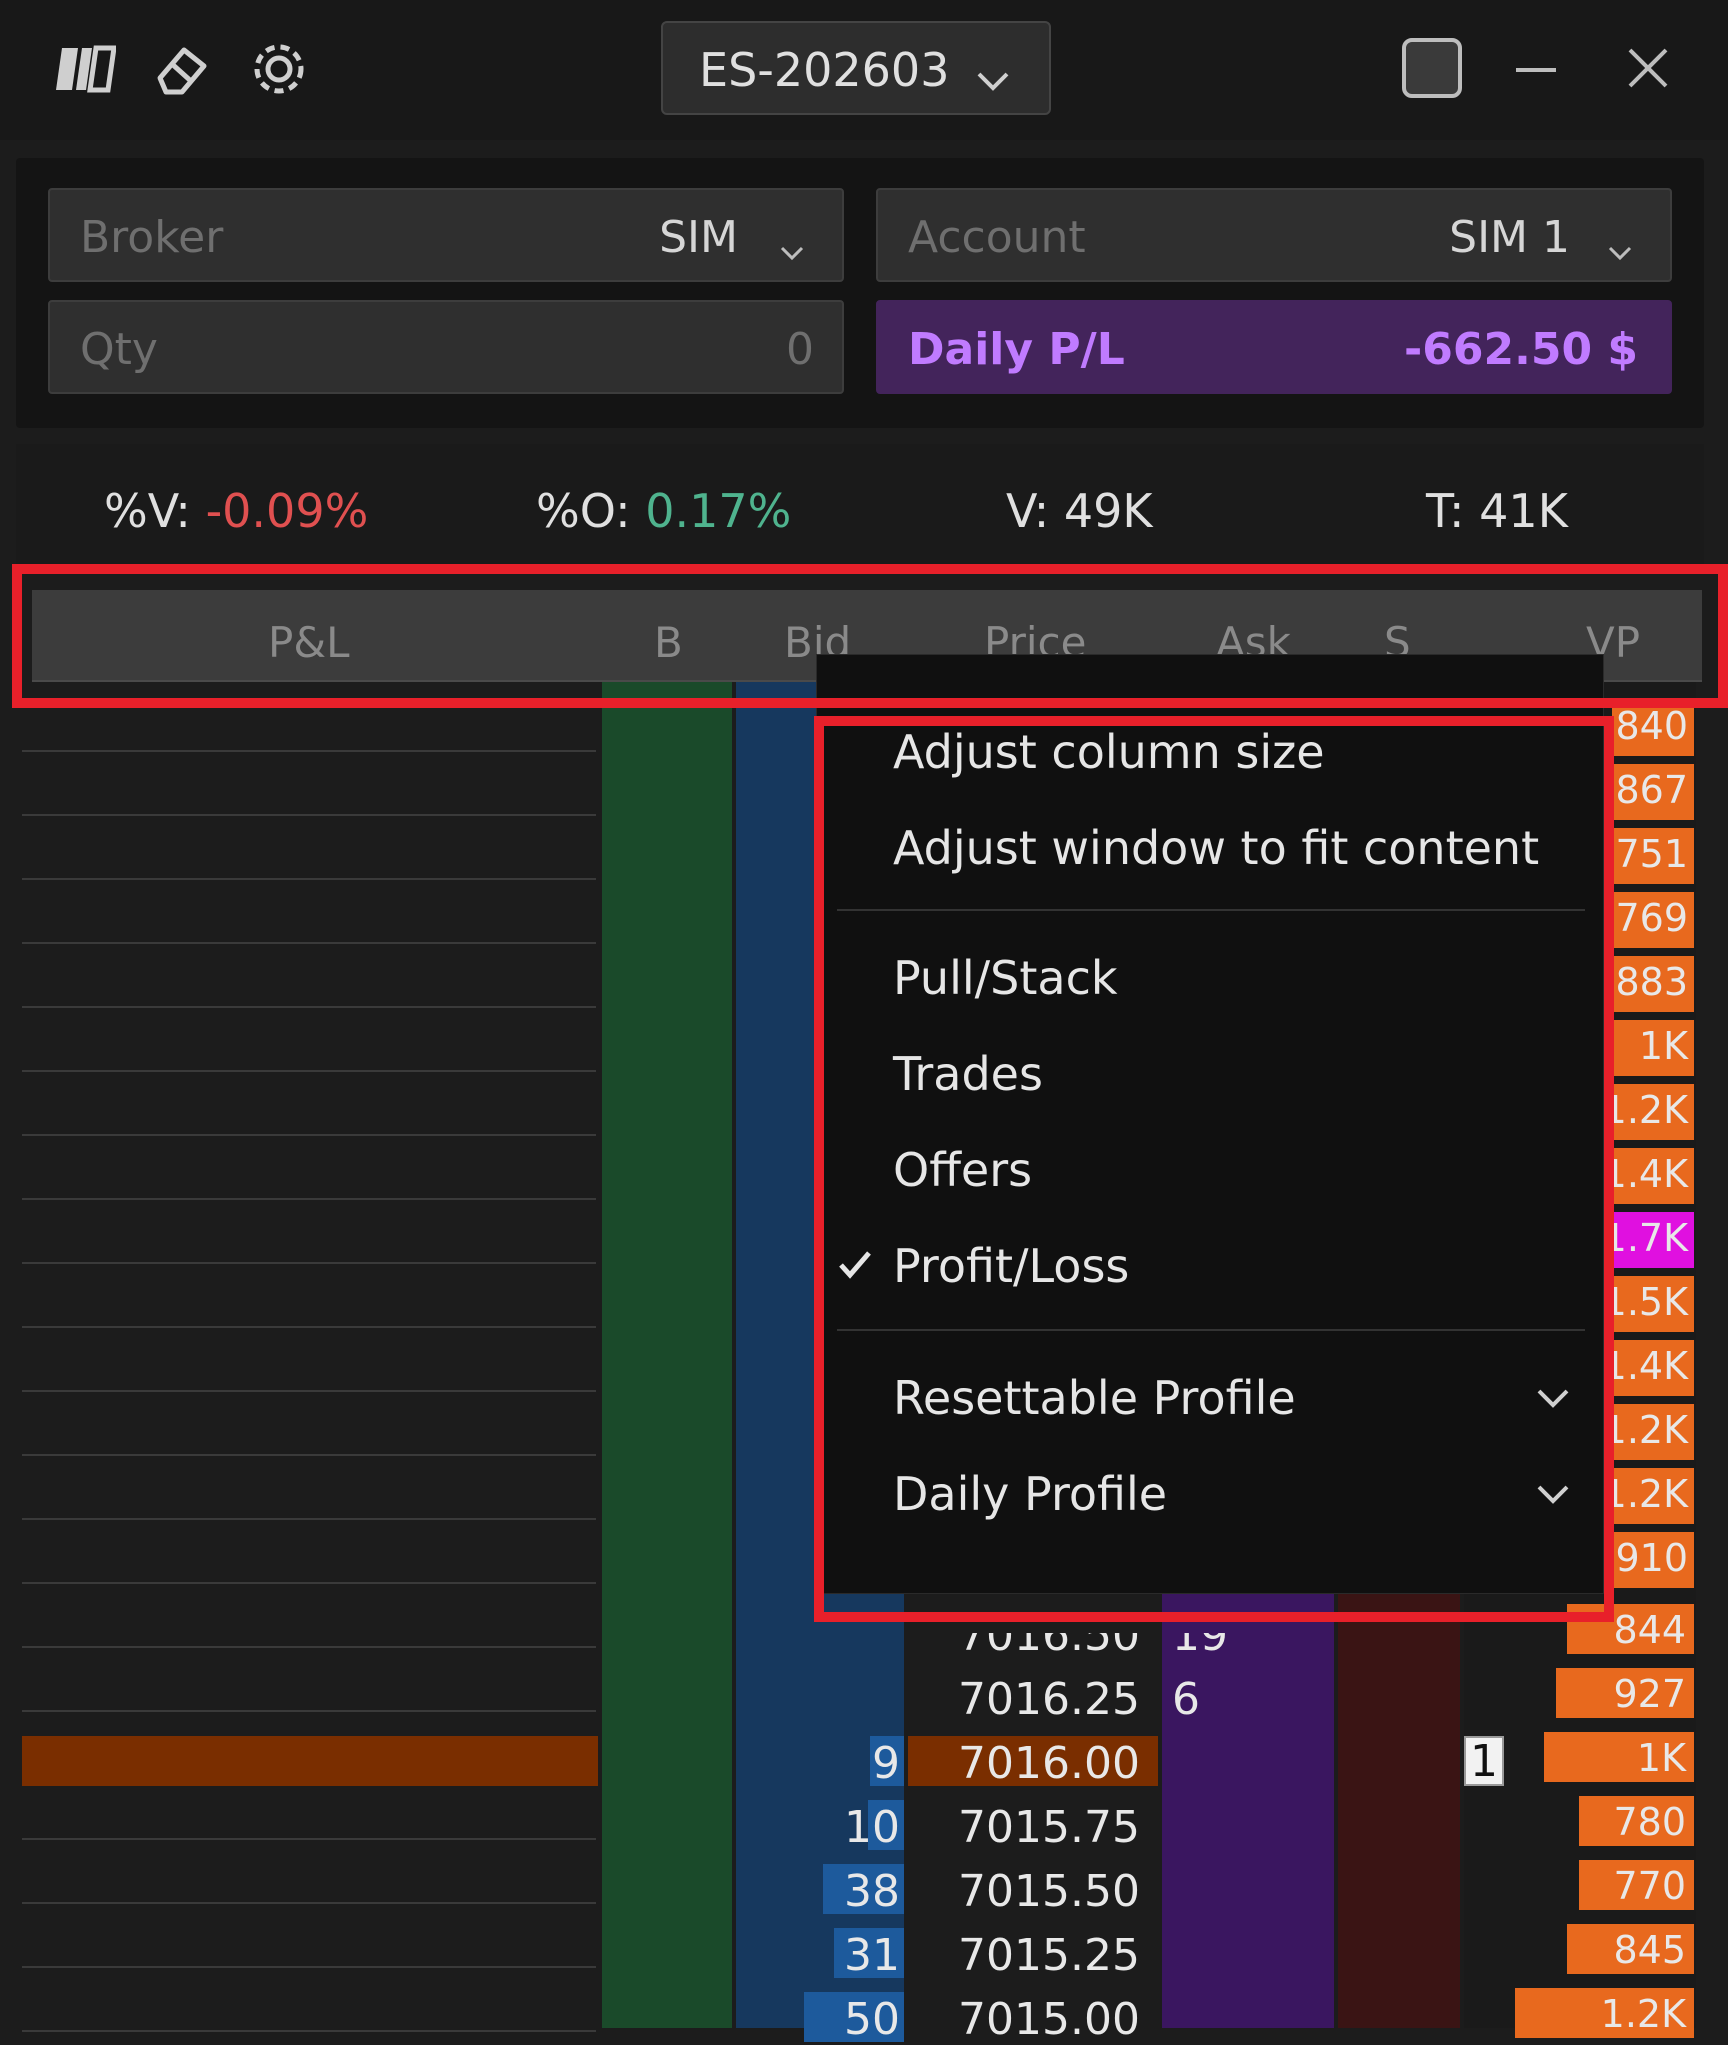 This screenshot has width=1728, height=2045. Describe the element at coordinates (1079, 511) in the screenshot. I see `volume-stat: V: 49K` at that location.